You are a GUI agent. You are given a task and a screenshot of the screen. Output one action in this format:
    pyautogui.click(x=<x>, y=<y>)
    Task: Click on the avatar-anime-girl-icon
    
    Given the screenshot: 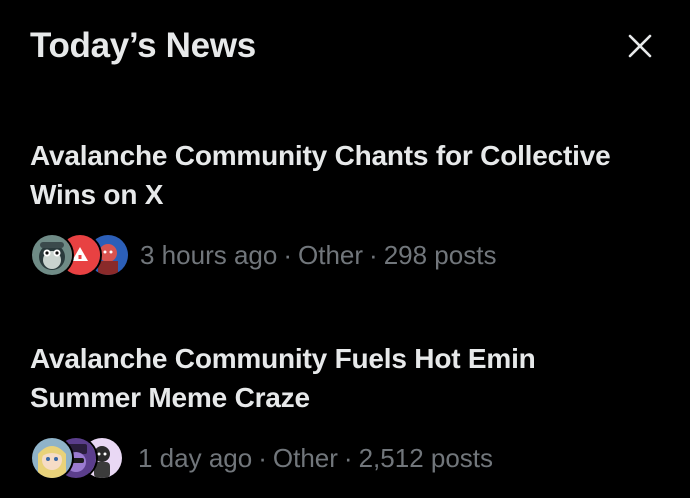 What is the action you would take?
    pyautogui.click(x=52, y=458)
    